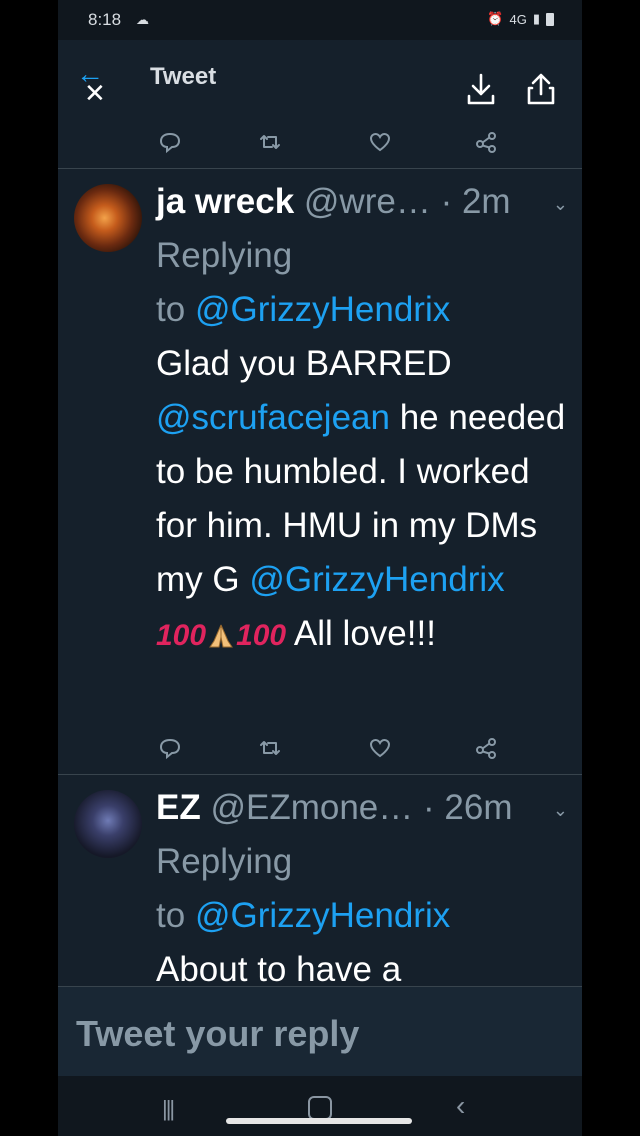  I want to click on recent-apps-icon: |||, so click(168, 1109).